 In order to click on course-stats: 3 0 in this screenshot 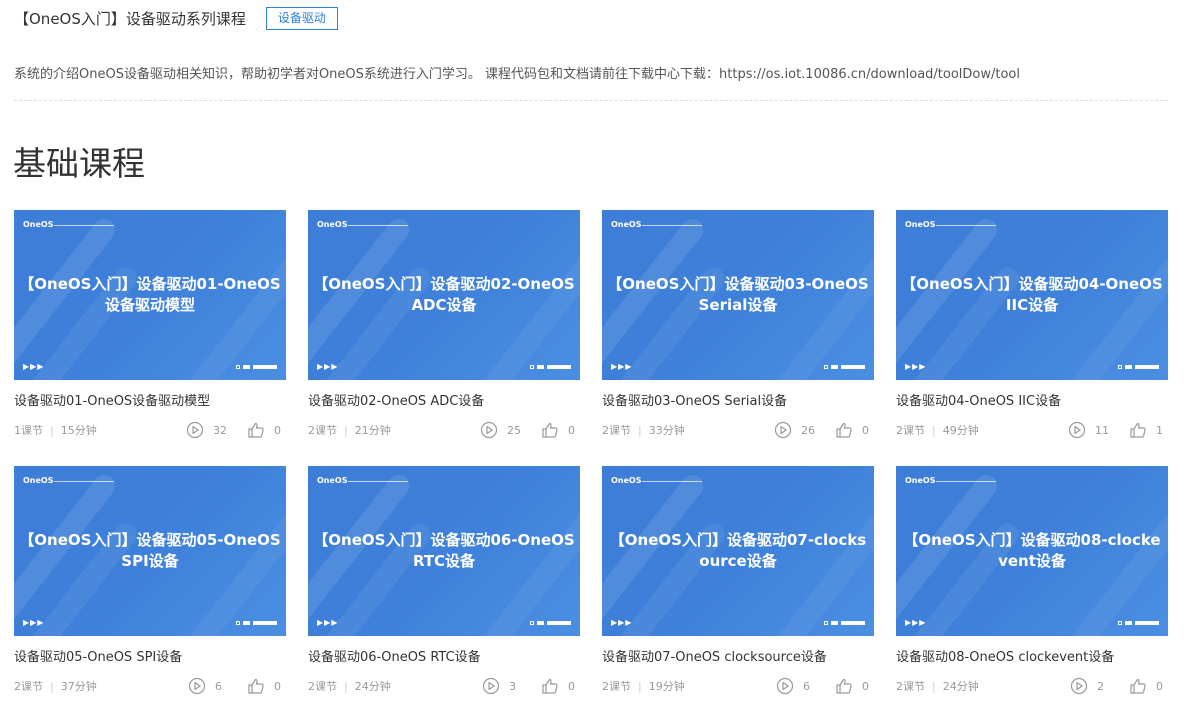, I will do `click(531, 686)`.